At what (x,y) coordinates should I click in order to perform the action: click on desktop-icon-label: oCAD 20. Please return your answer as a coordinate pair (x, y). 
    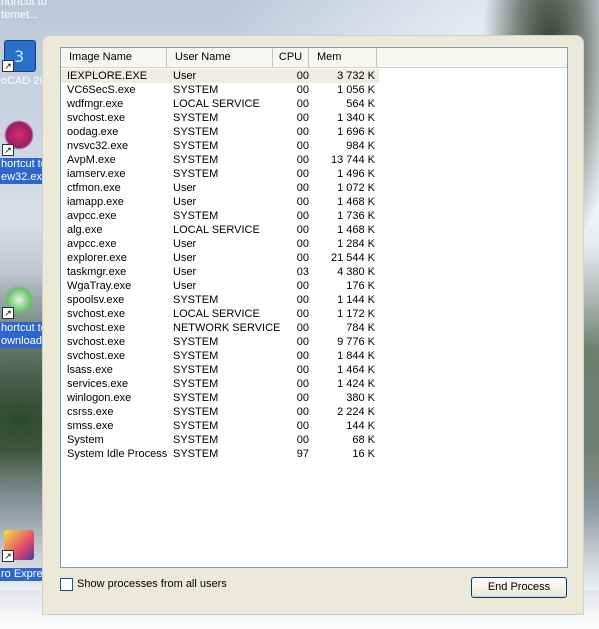
    Looking at the image, I should click on (23, 81).